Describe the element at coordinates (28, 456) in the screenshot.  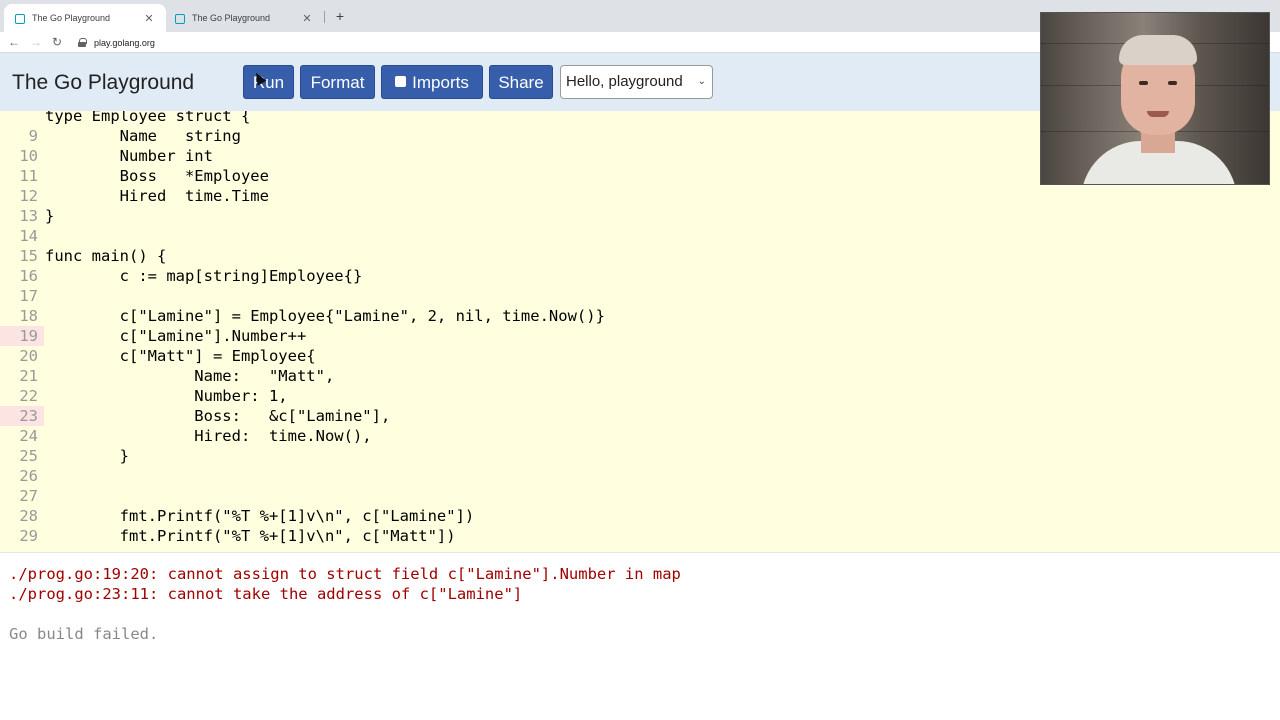
I see `line-number: 25` at that location.